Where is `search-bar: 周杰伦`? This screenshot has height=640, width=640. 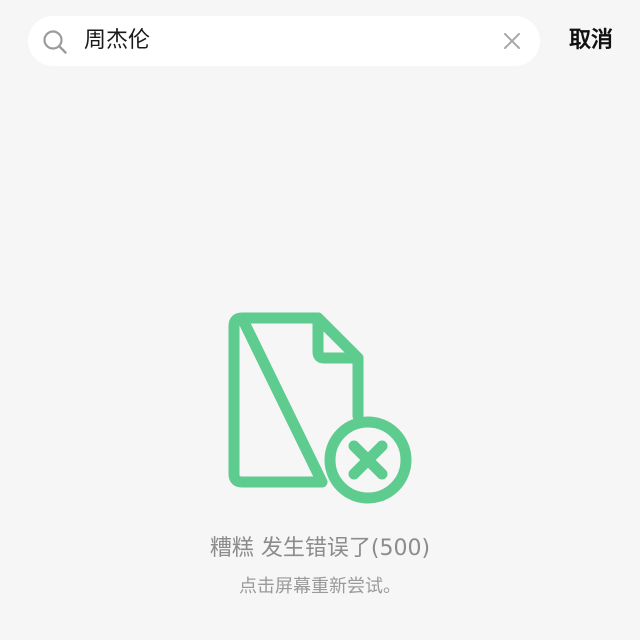 search-bar: 周杰伦 is located at coordinates (284, 41).